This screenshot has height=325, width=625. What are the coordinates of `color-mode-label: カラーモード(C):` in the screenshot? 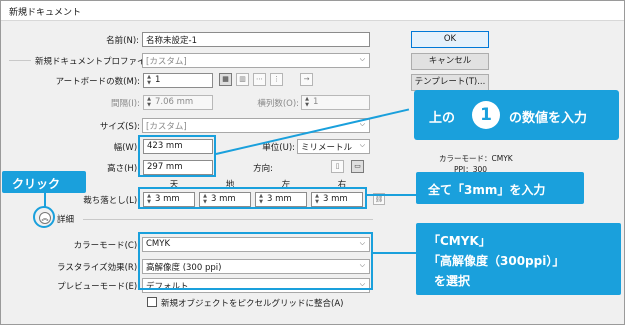 It's located at (106, 246).